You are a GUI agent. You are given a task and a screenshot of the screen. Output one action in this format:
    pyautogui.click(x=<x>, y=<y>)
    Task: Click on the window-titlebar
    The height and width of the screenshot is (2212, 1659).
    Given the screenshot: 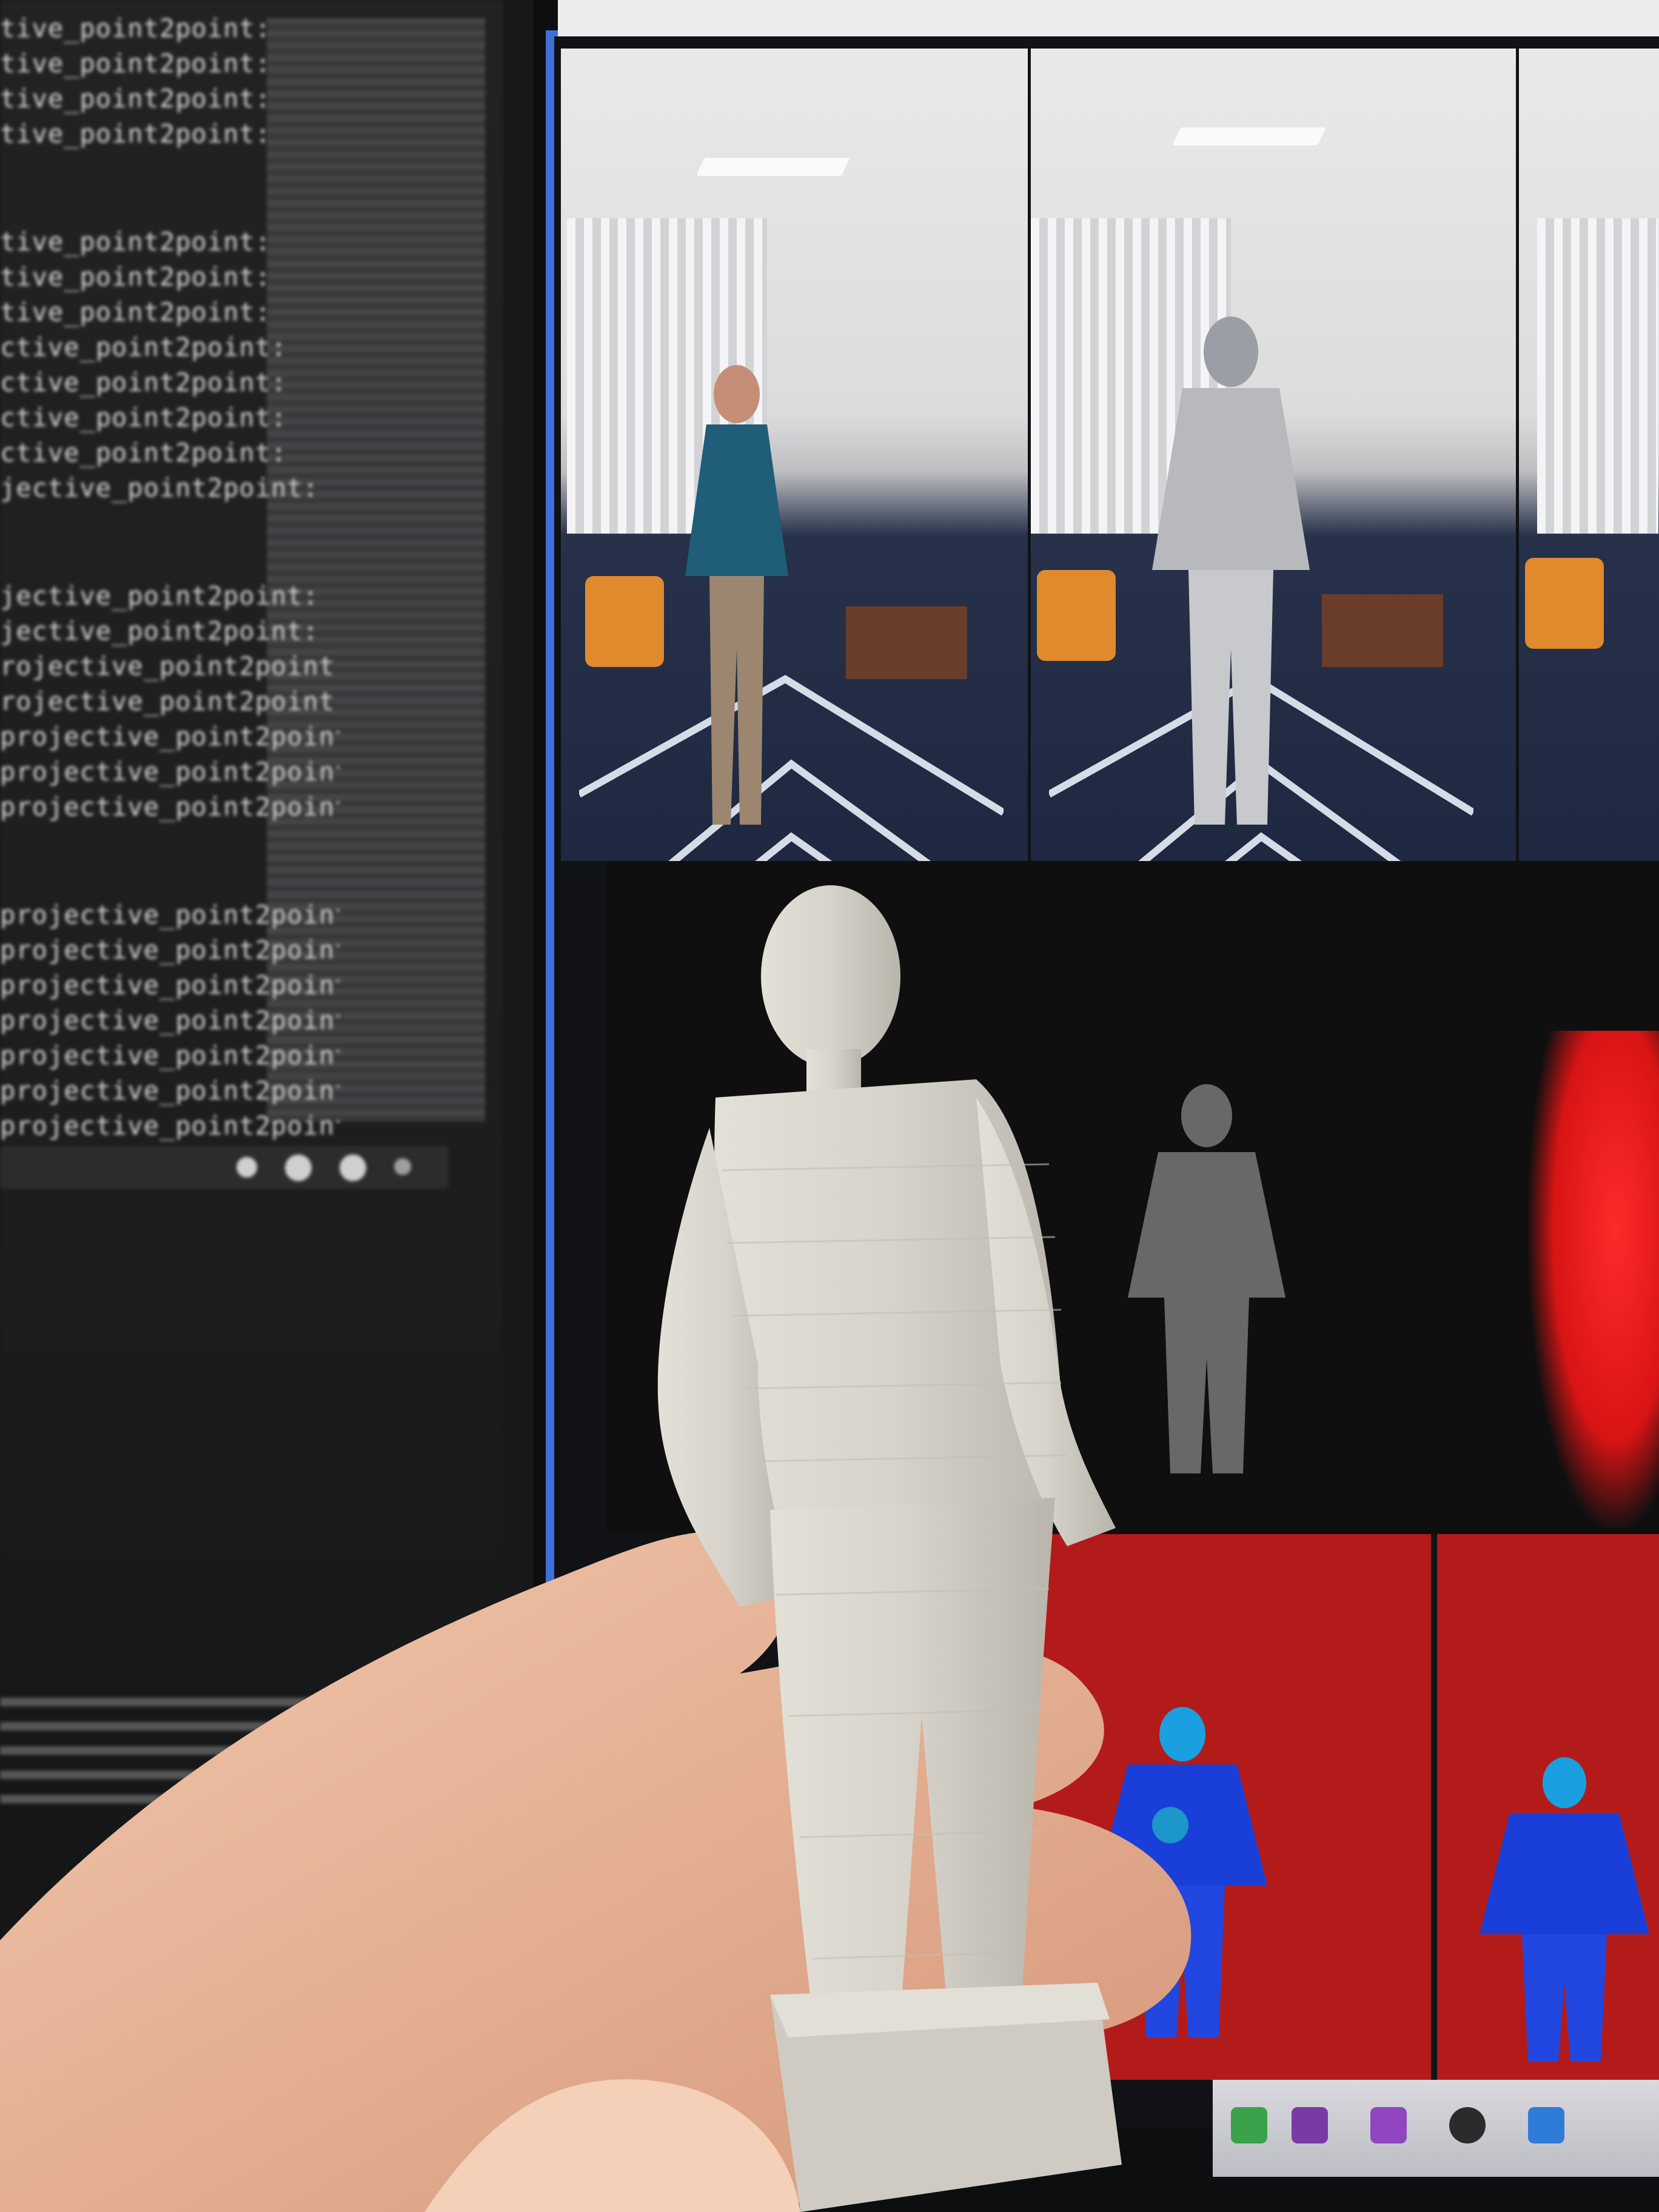 What is the action you would take?
    pyautogui.click(x=1108, y=18)
    